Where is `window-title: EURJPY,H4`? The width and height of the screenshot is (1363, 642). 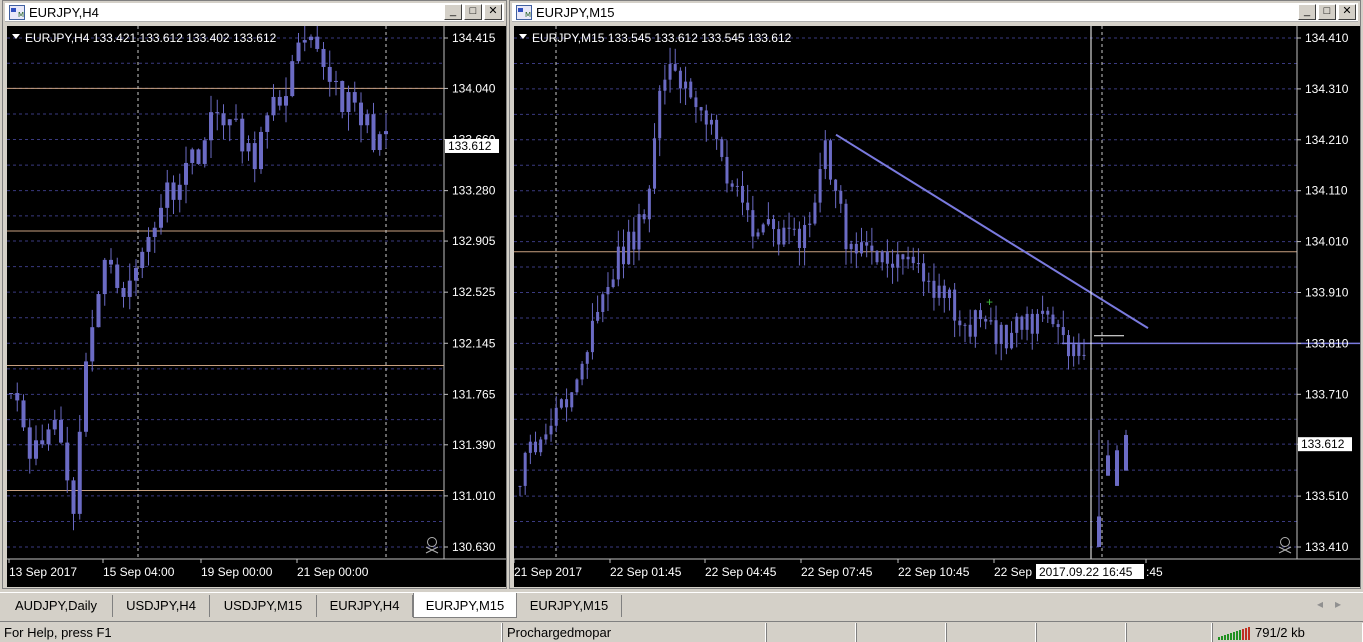 window-title: EURJPY,H4 is located at coordinates (64, 12).